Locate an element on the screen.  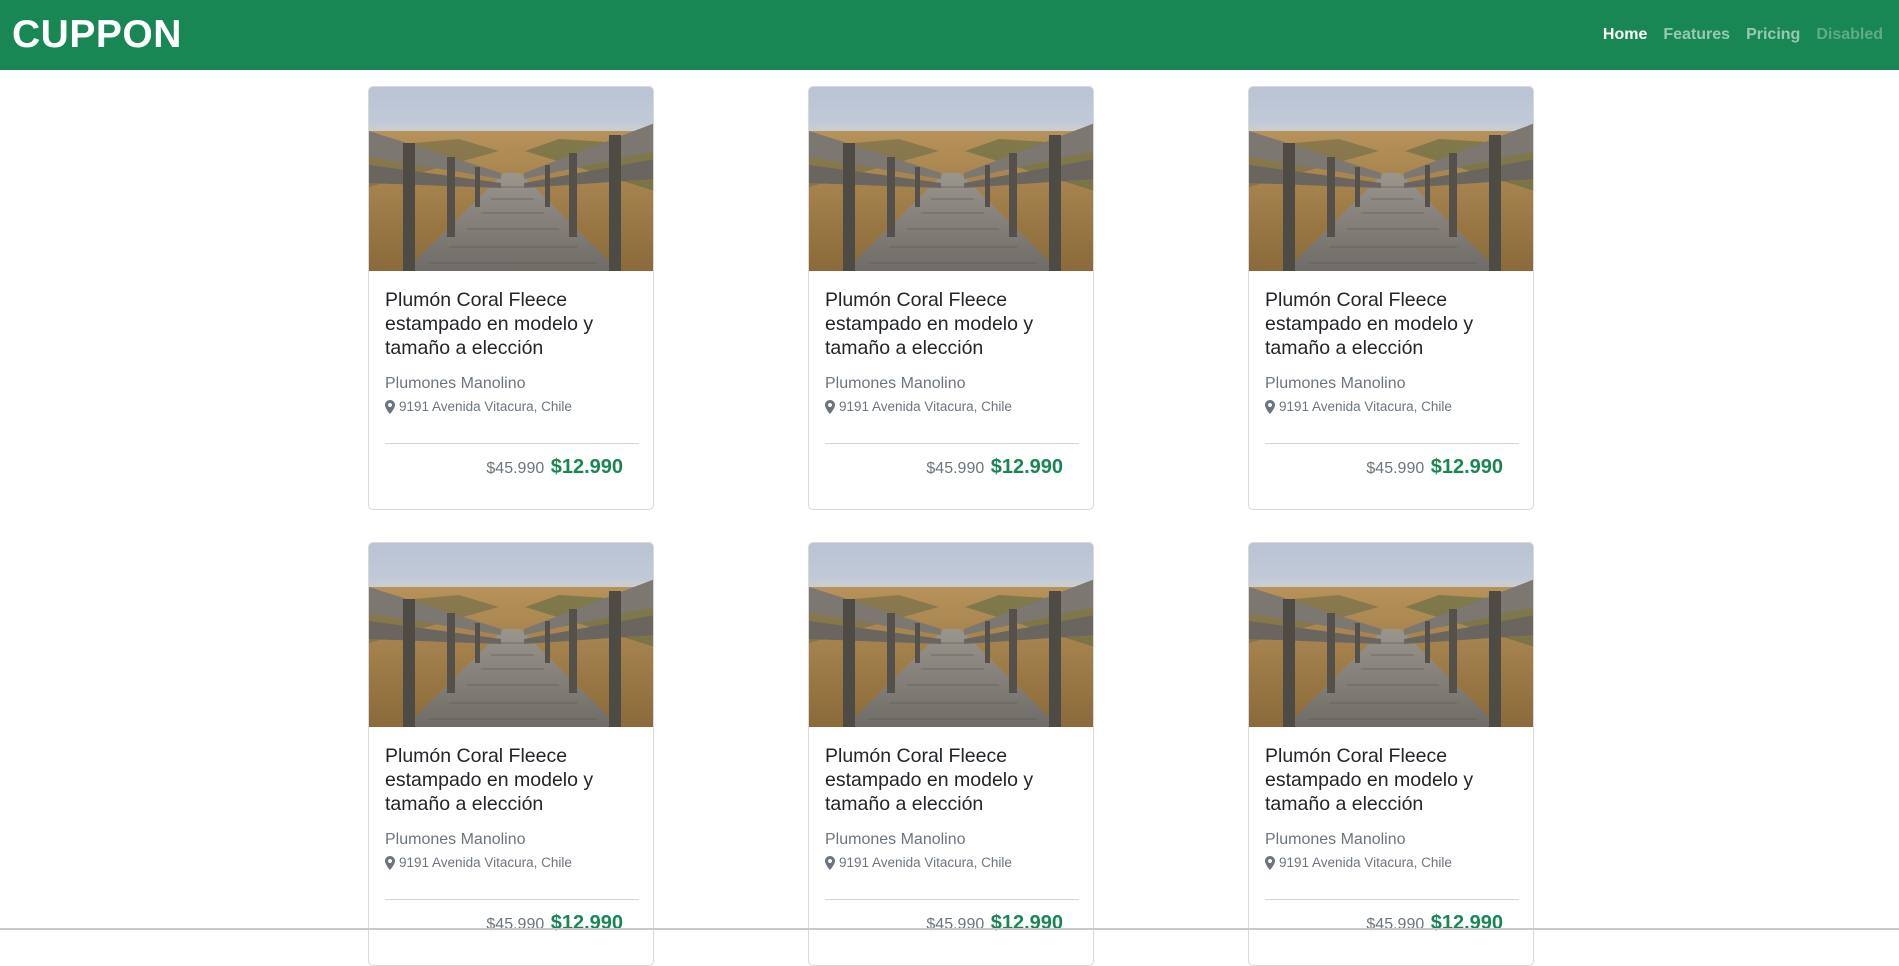
nav-link-pricing: Pricing is located at coordinates (1773, 35).